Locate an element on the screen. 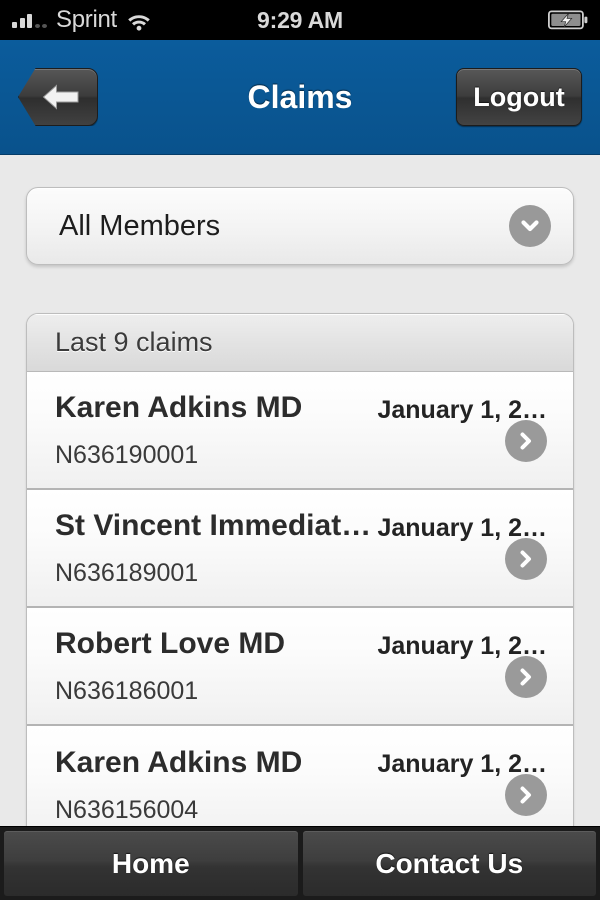 This screenshot has width=600, height=900. claim-number: N636156004 is located at coordinates (127, 809).